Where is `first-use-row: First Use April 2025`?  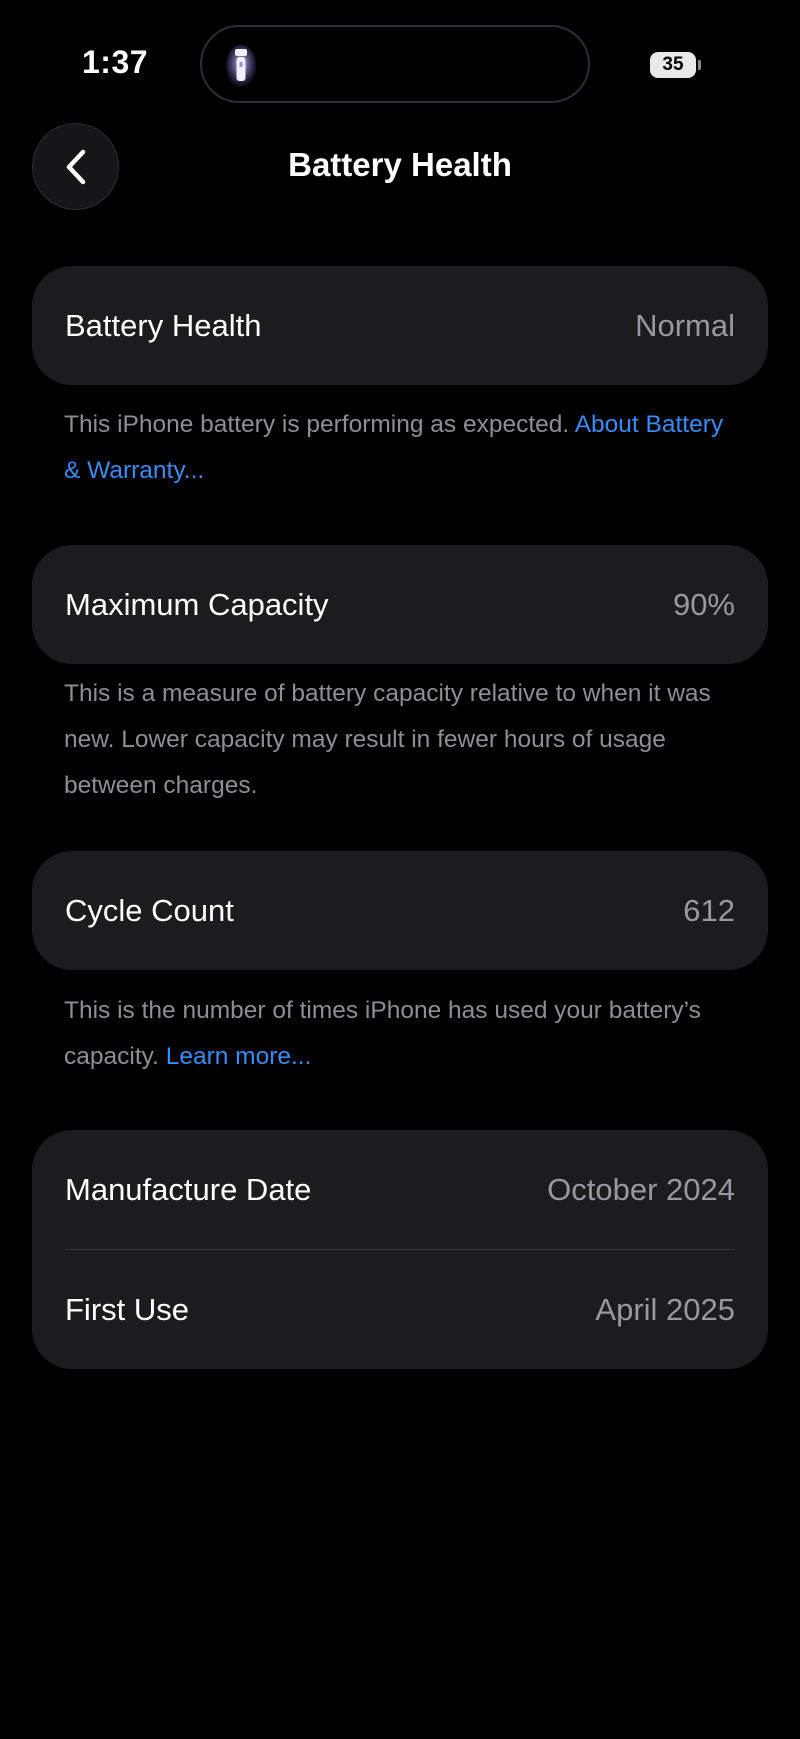 first-use-row: First Use April 2025 is located at coordinates (400, 1309).